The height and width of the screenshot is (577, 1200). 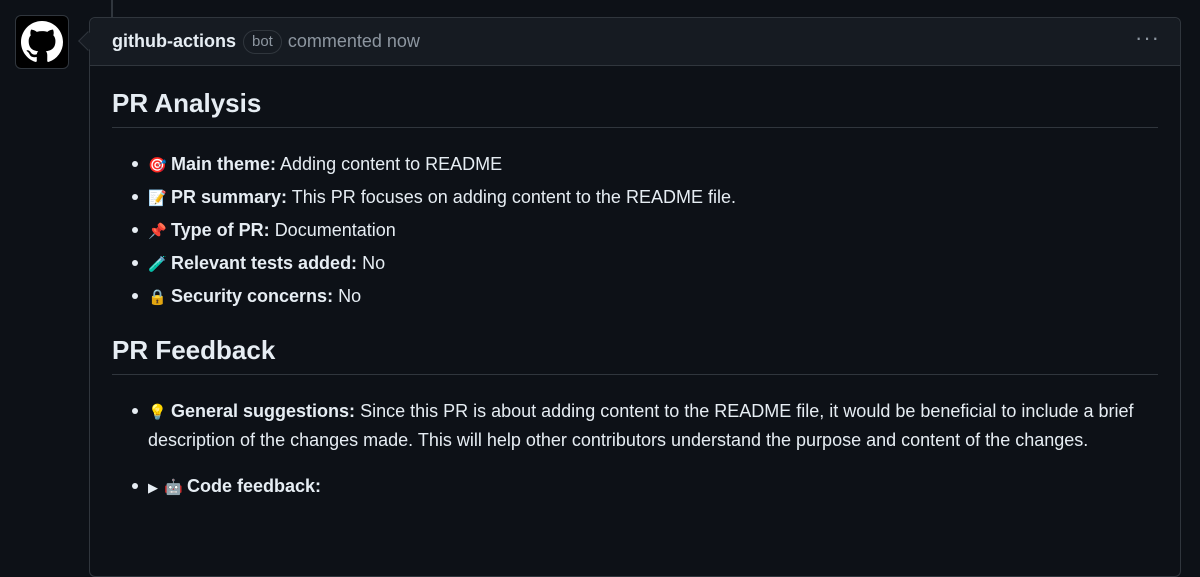 I want to click on analysis-heading: PR Analysis, so click(x=635, y=97).